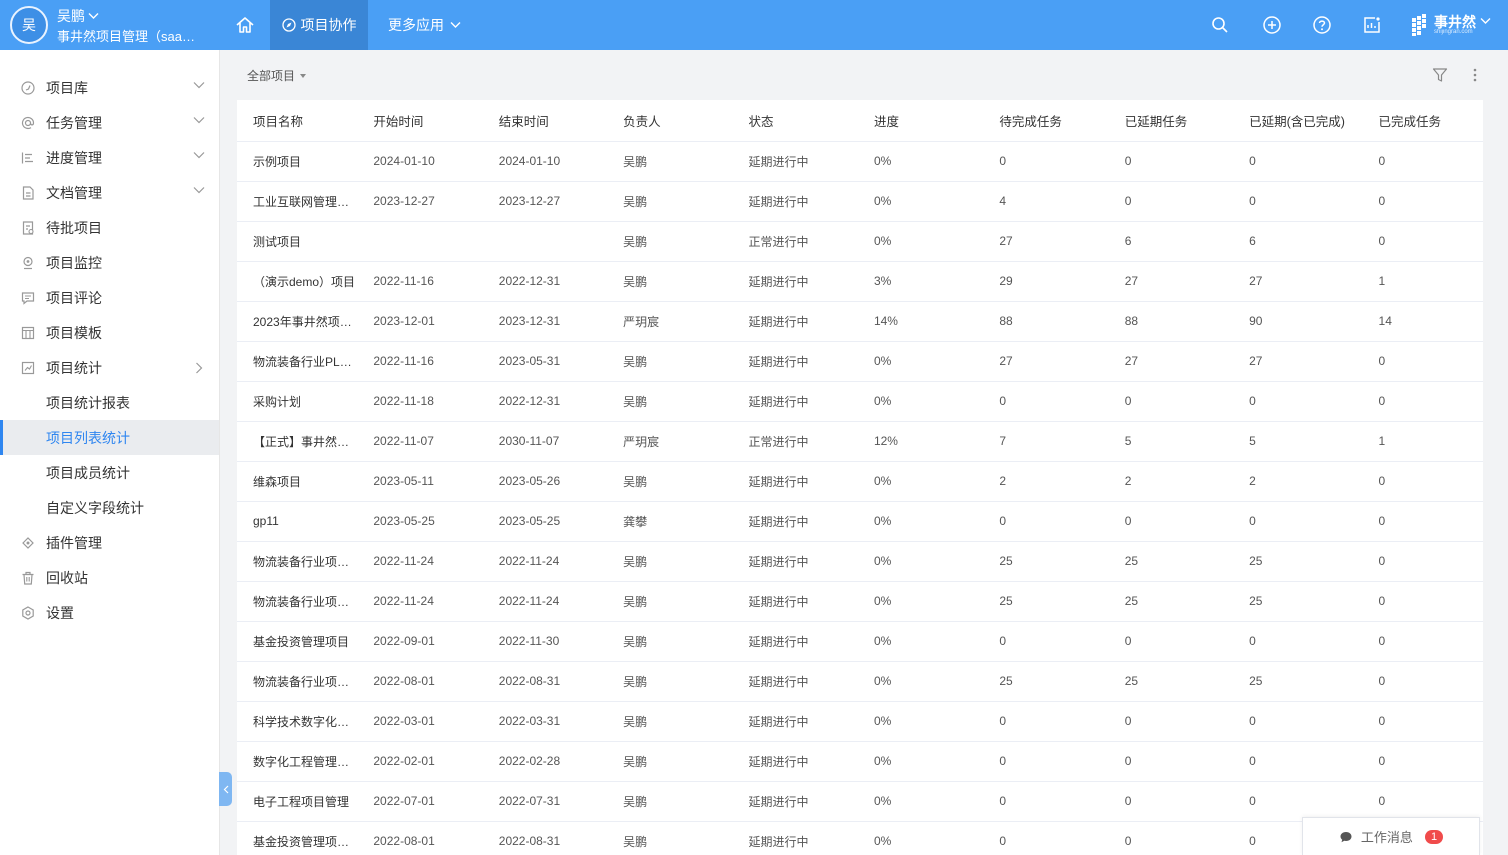 The image size is (1508, 855). Describe the element at coordinates (109, 227) in the screenshot. I see `sidebar-item-pending-approval: 待批项目` at that location.